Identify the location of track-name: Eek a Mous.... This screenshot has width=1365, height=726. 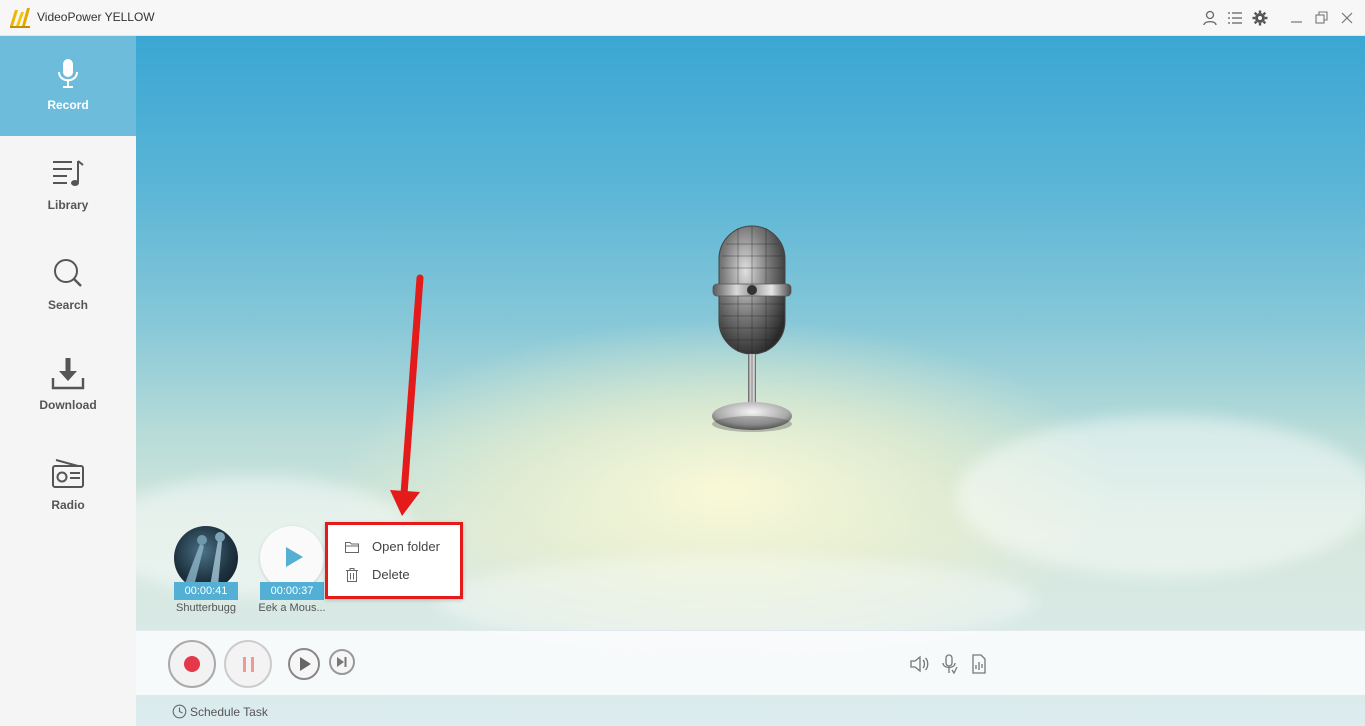
(292, 608).